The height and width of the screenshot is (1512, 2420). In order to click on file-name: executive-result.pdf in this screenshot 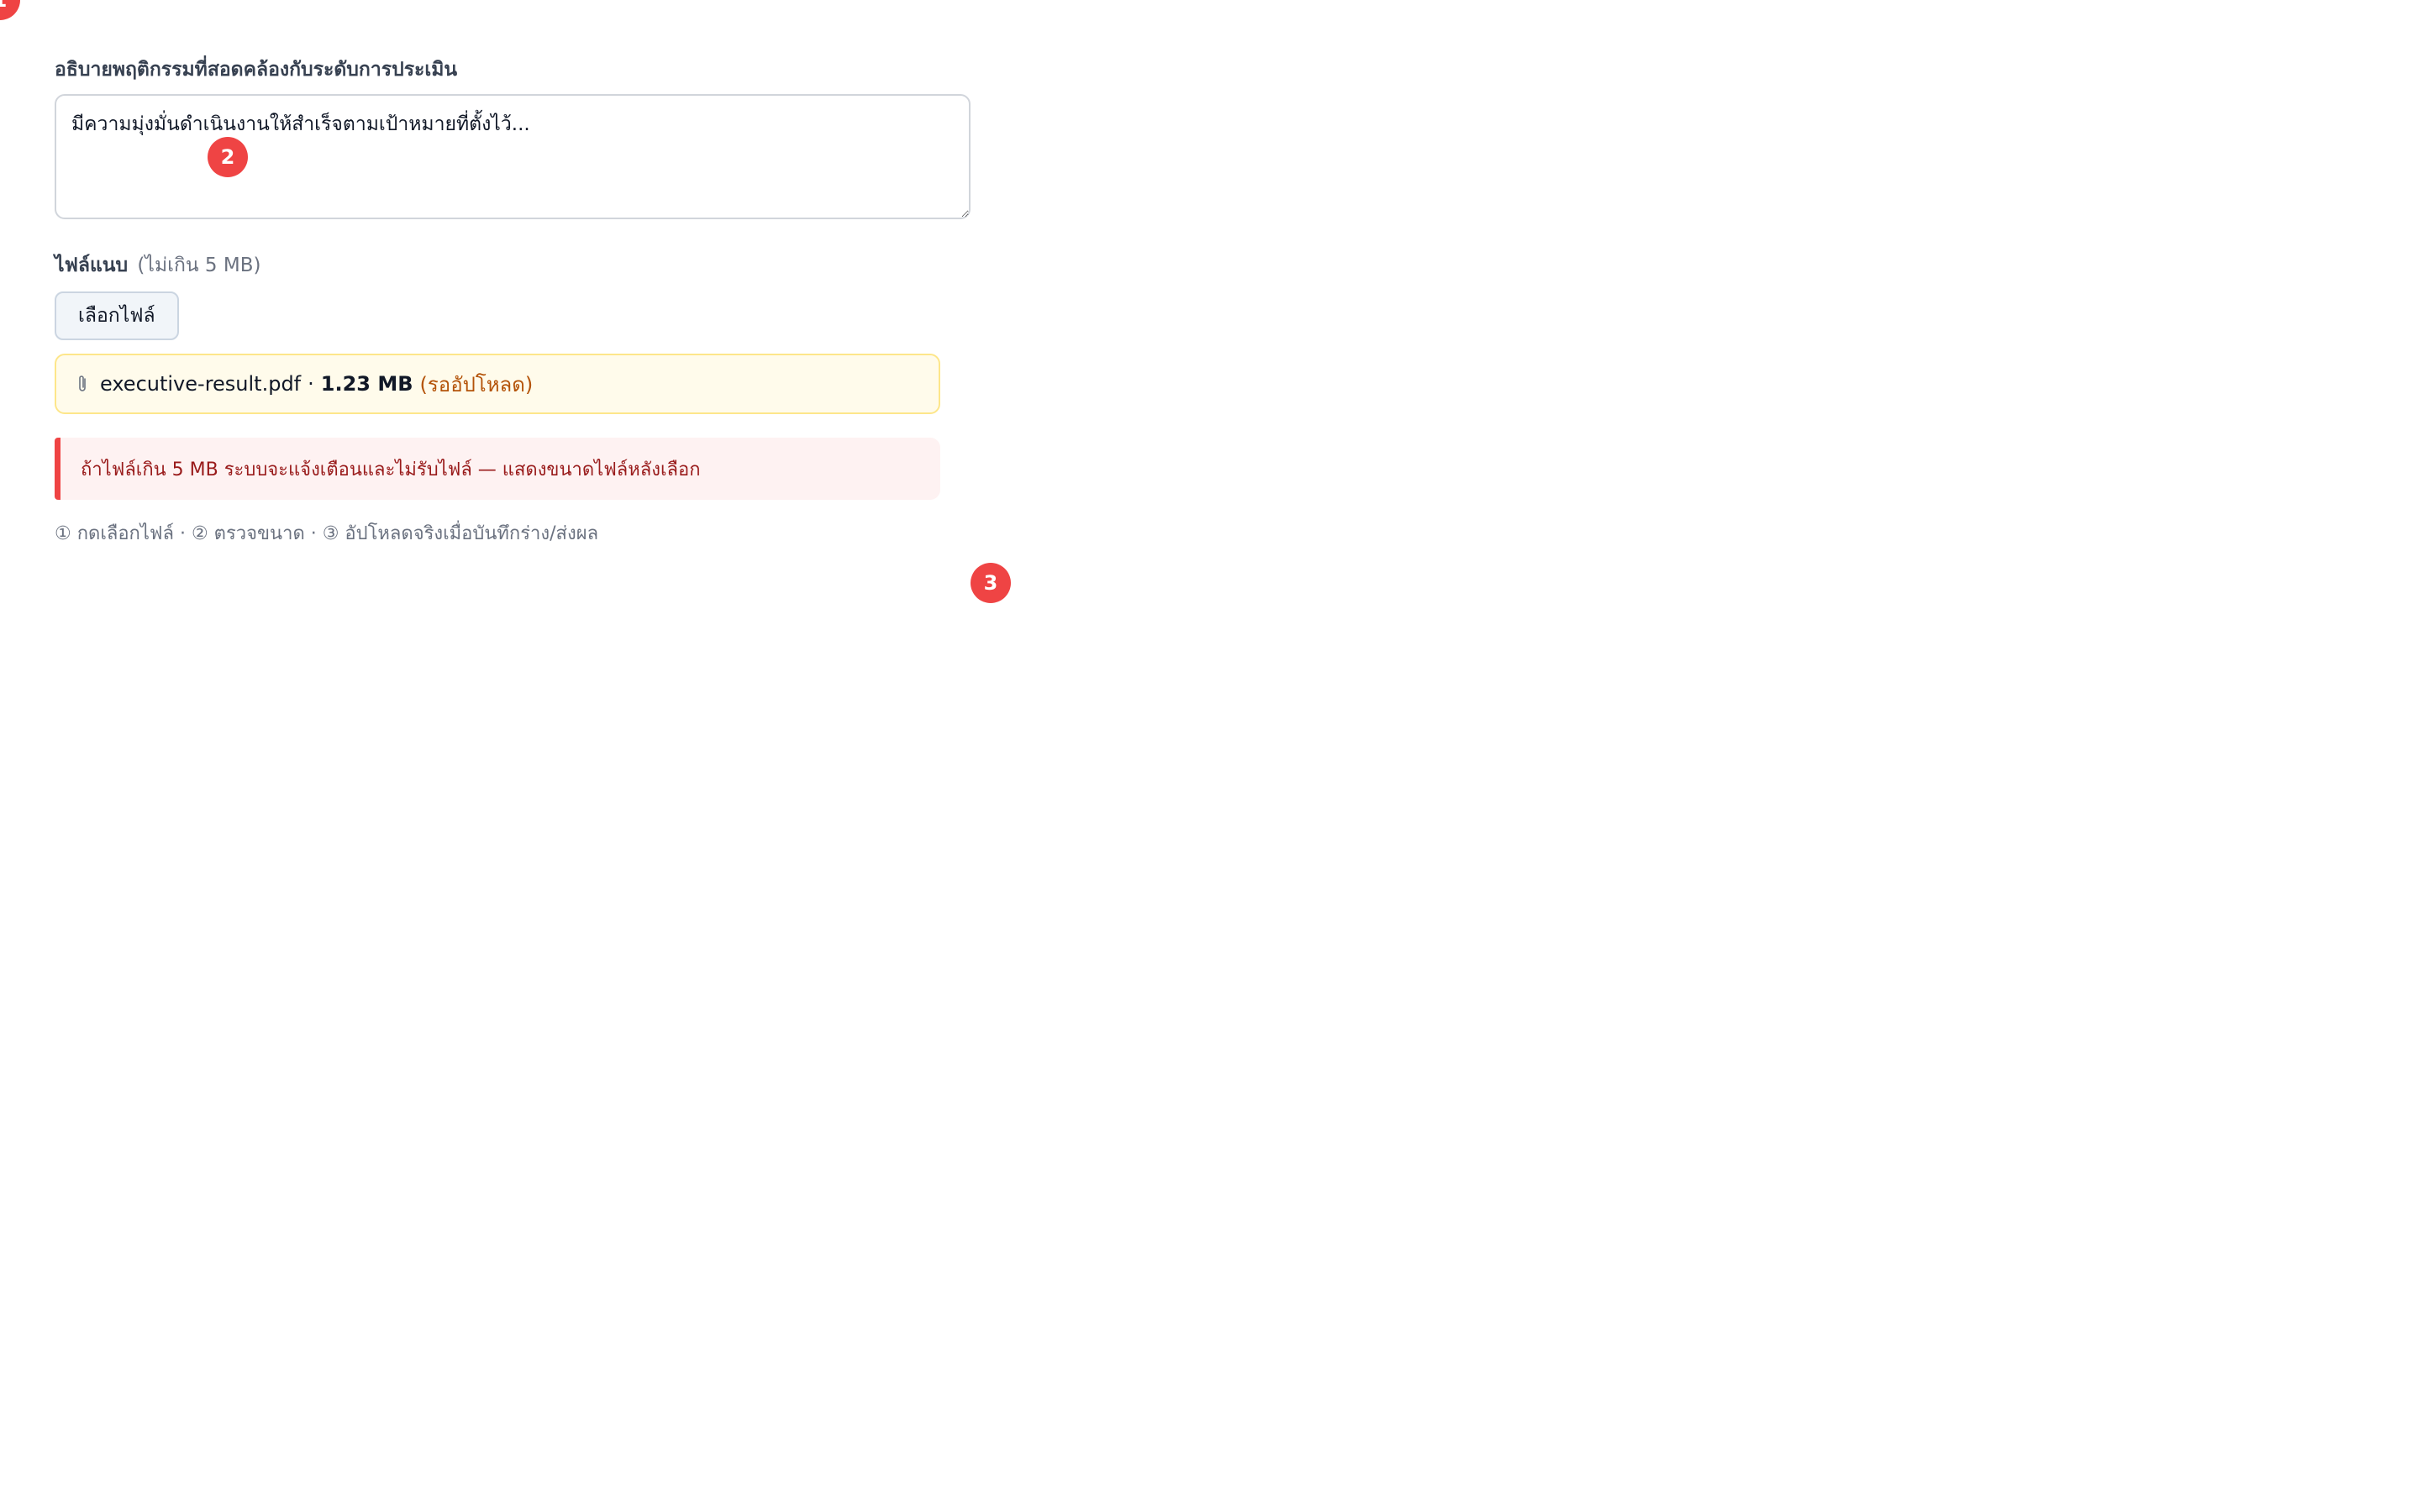, I will do `click(201, 384)`.